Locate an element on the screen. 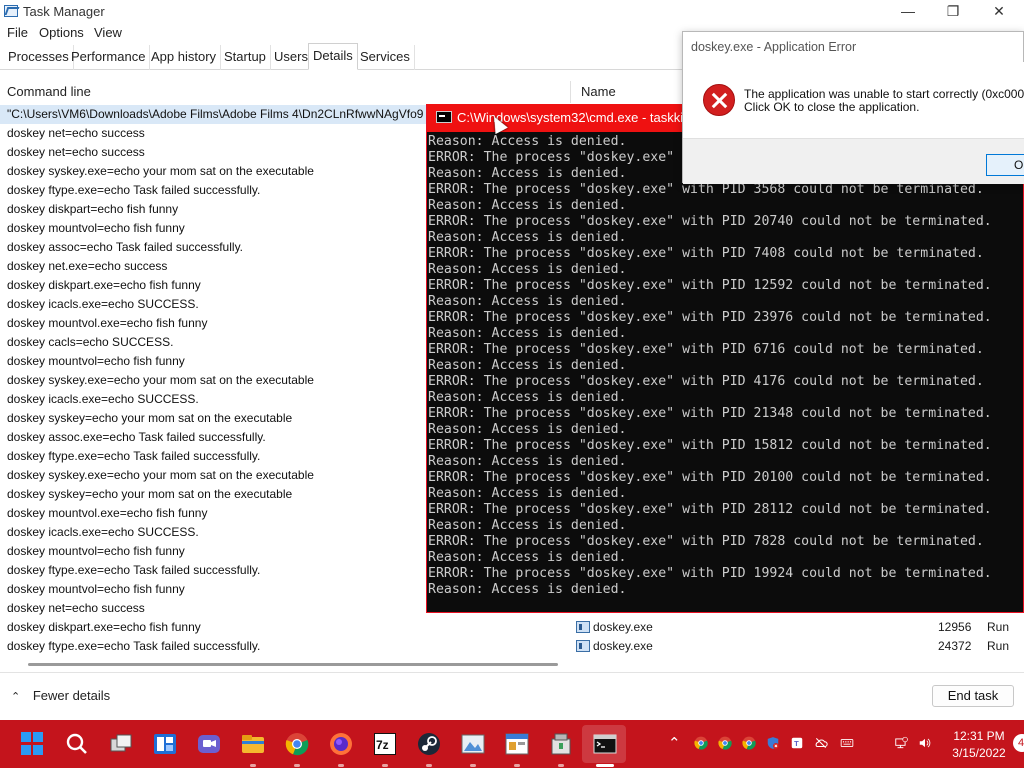 The width and height of the screenshot is (1024, 768). svg-text: 7z is located at coordinates (382, 745).